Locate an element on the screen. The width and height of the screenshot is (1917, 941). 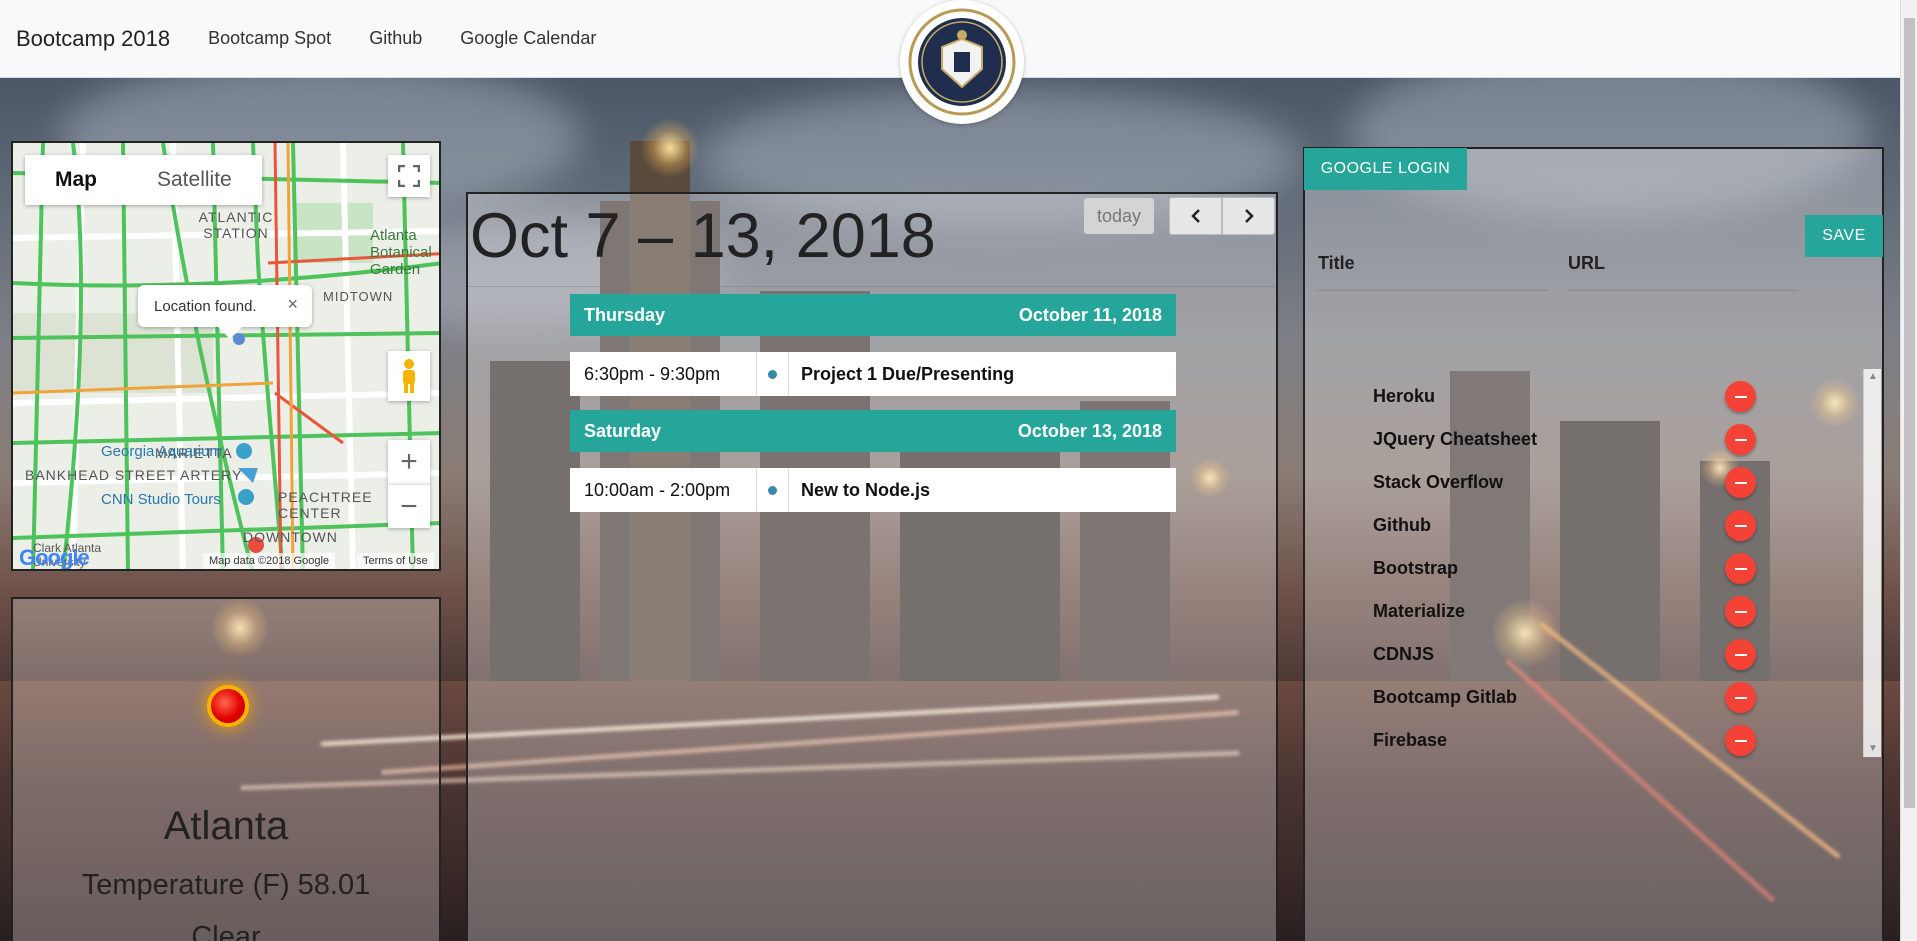
calendar-event: 6:30pm - 9:30pm Project 1 Due/Presenting is located at coordinates (873, 374).